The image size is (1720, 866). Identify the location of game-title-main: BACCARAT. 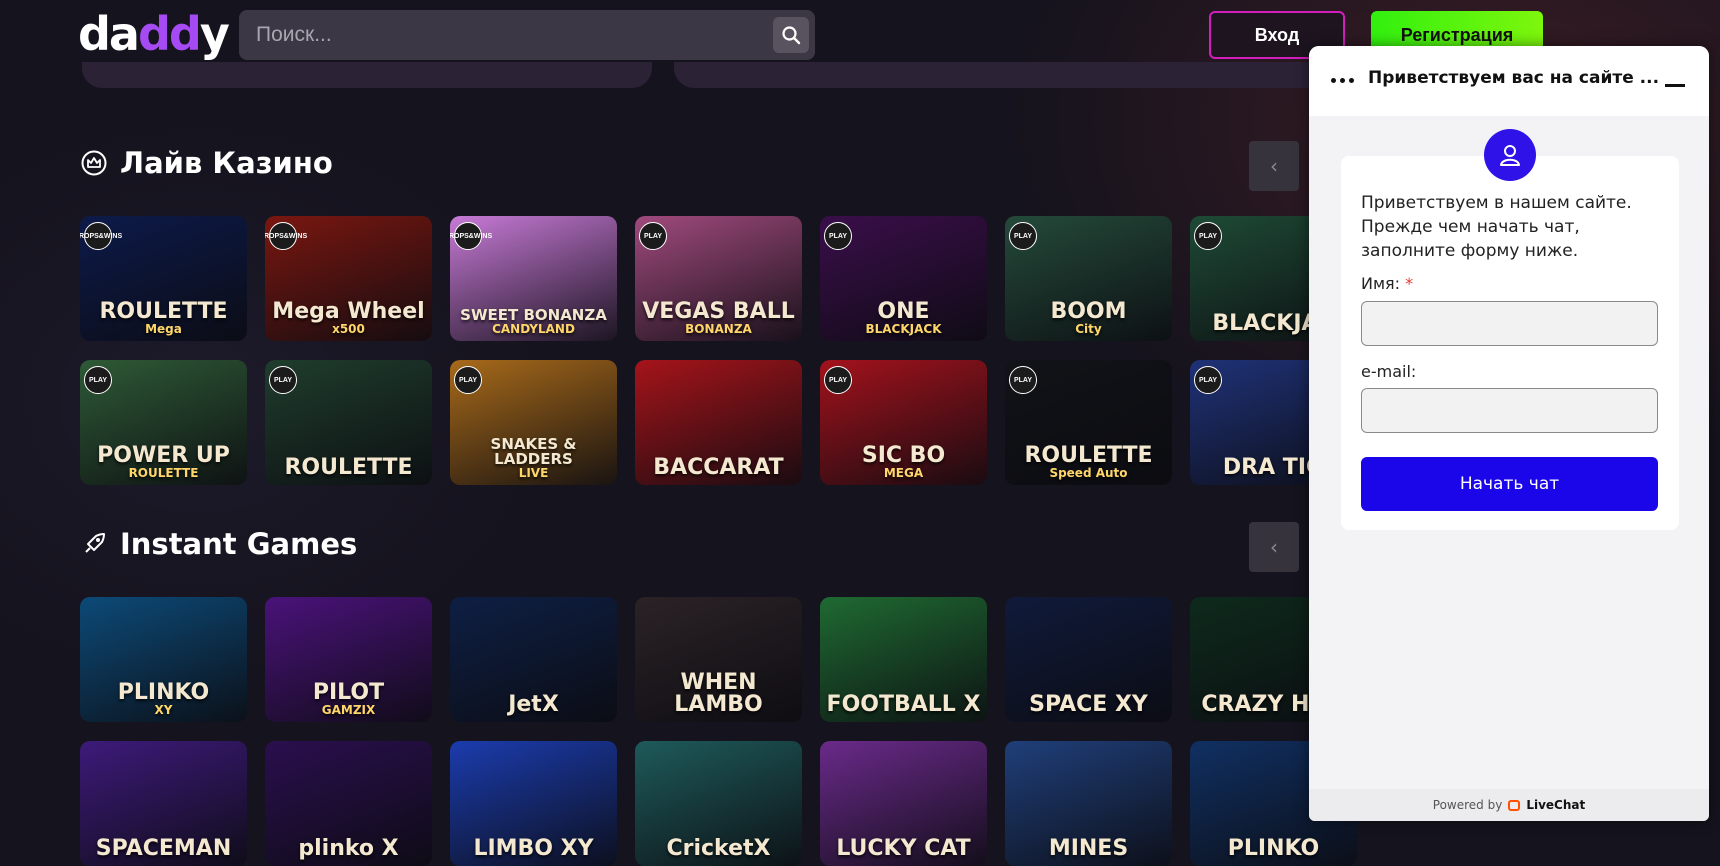
(718, 467).